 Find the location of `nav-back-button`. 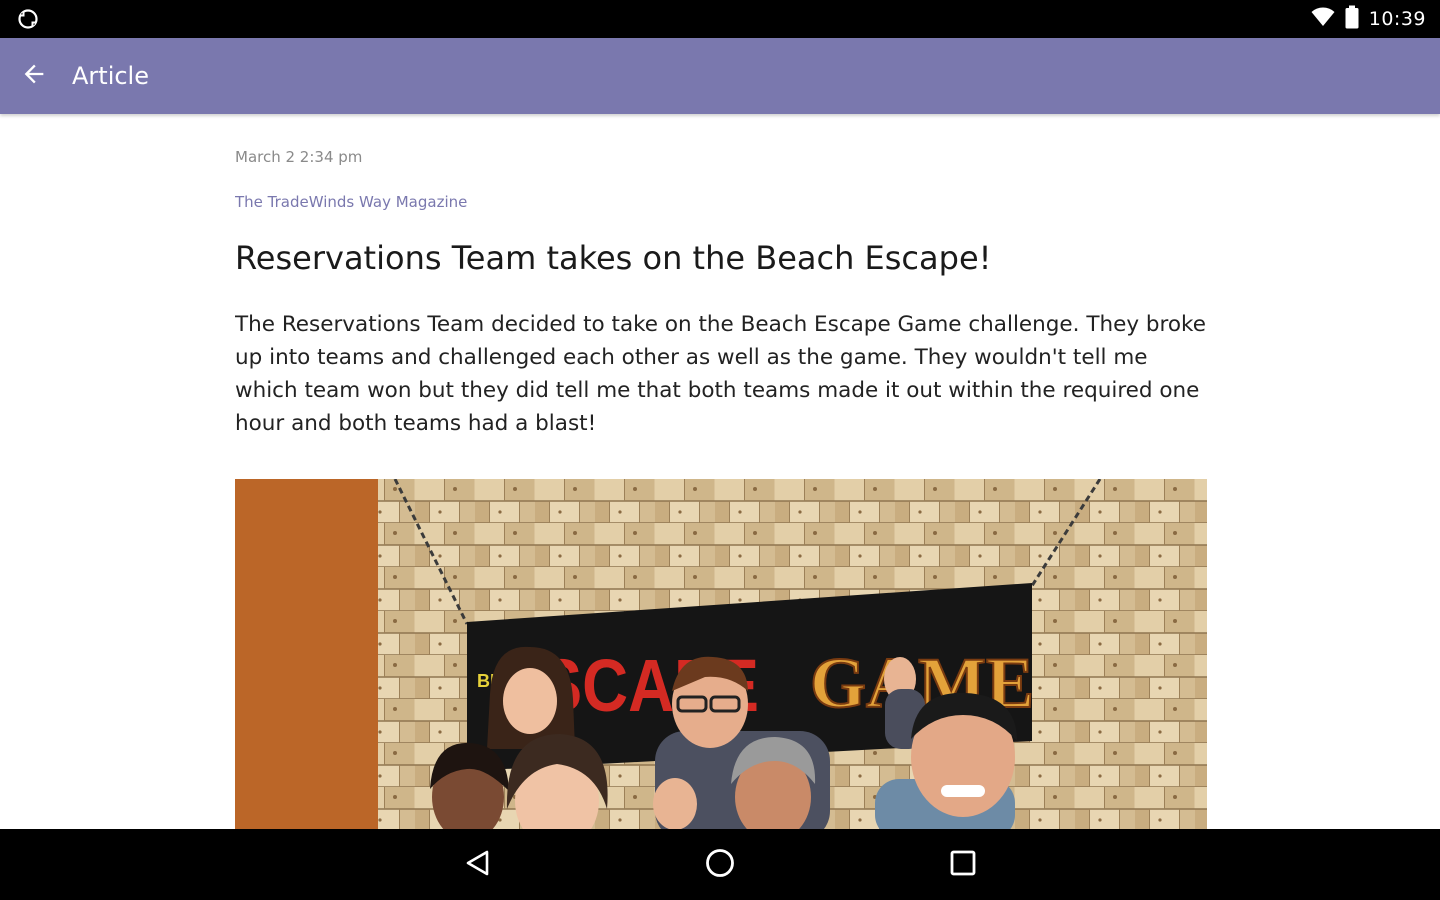

nav-back-button is located at coordinates (478, 865).